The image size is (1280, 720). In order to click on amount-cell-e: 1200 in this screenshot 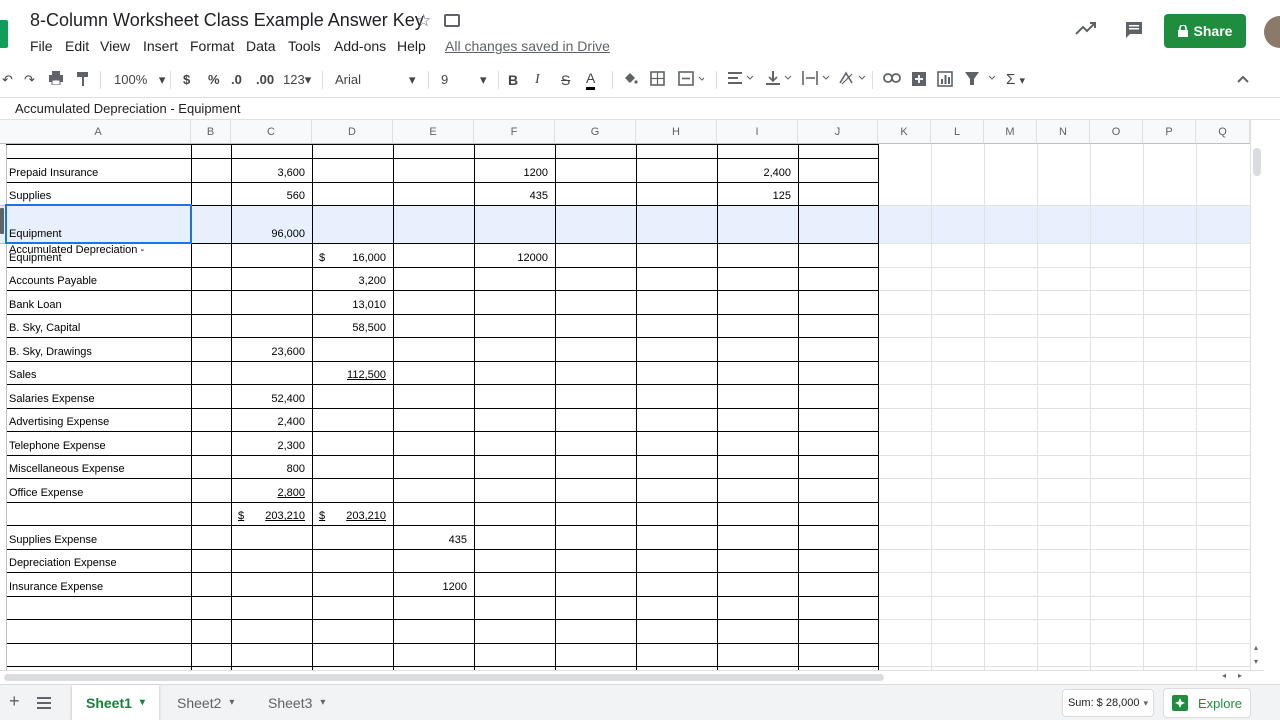, I will do `click(430, 587)`.